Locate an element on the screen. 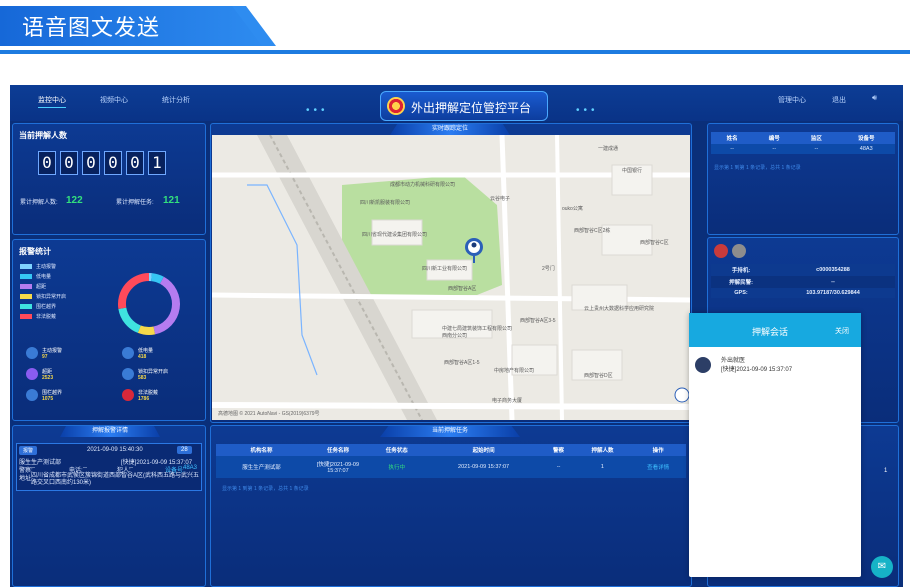  alarm-stat-item: 非法脱戴 1786 is located at coordinates (162, 398).